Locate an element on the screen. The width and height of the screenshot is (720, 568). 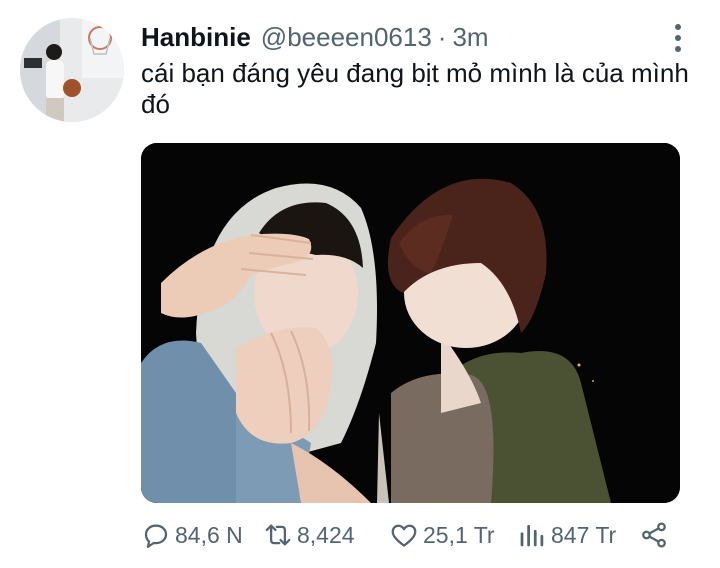
display-name: Hanbinie is located at coordinates (196, 37).